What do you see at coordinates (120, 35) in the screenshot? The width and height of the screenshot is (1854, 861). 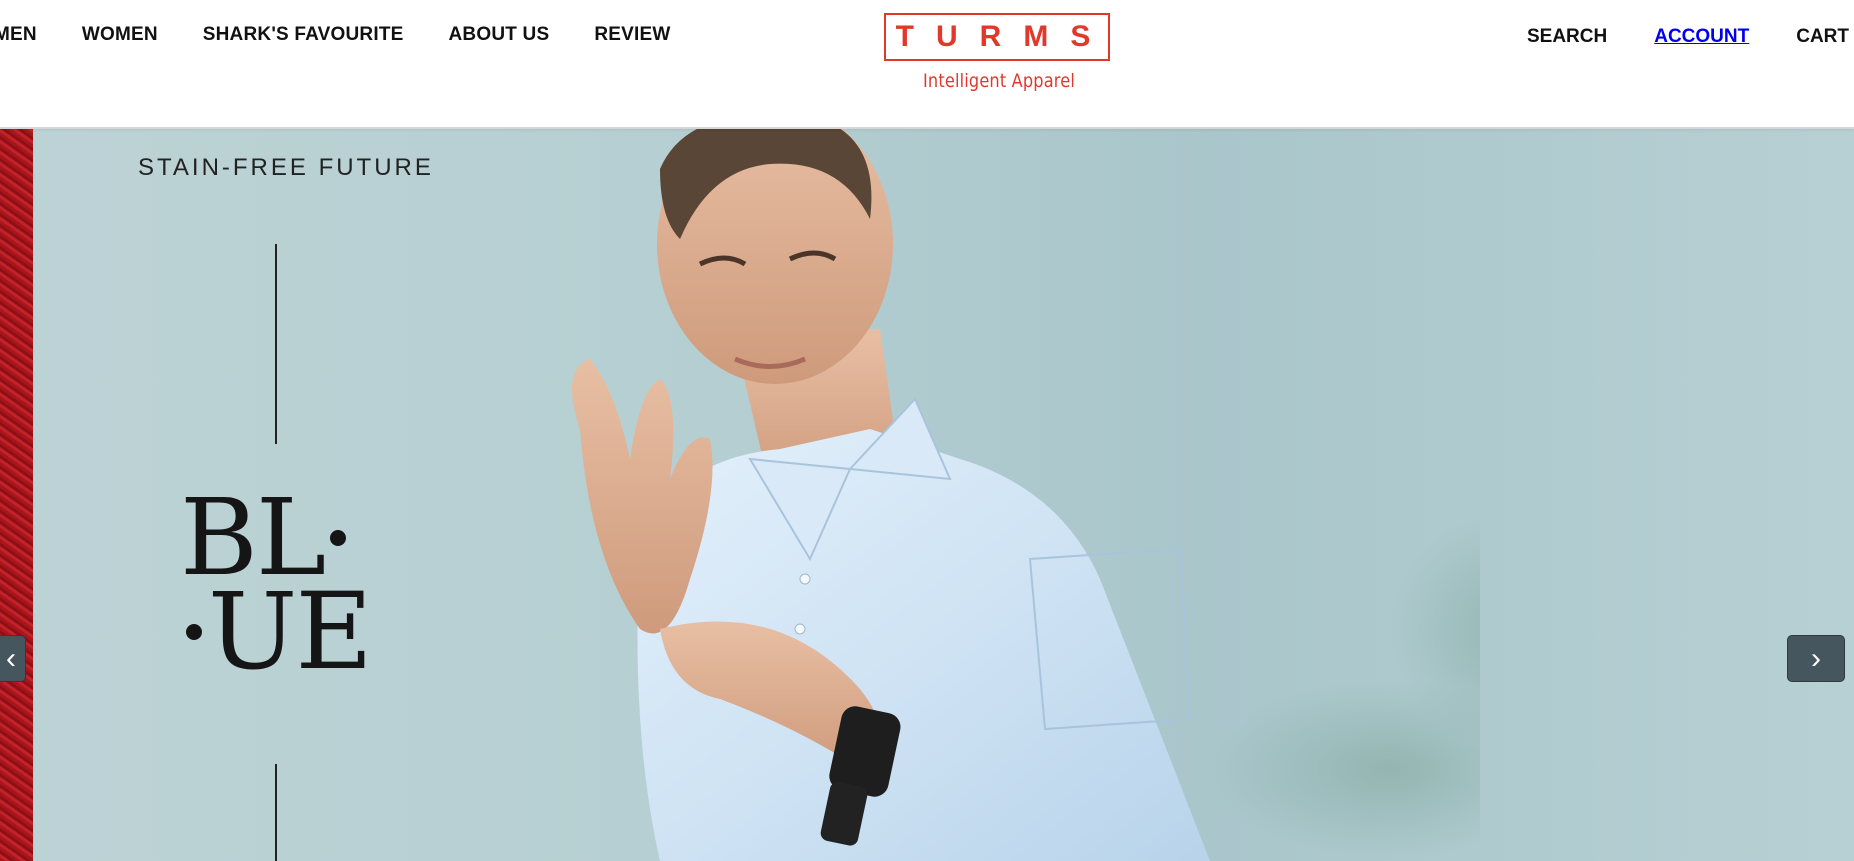 I see `nav-women: WOMEN` at bounding box center [120, 35].